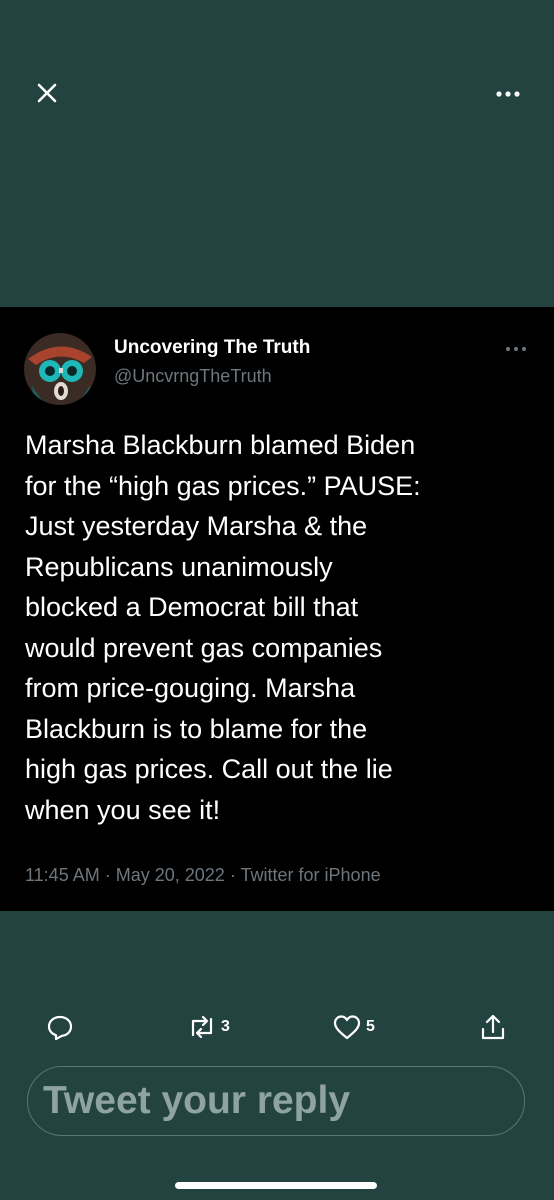 The height and width of the screenshot is (1200, 554). I want to click on share-icon, so click(493, 1027).